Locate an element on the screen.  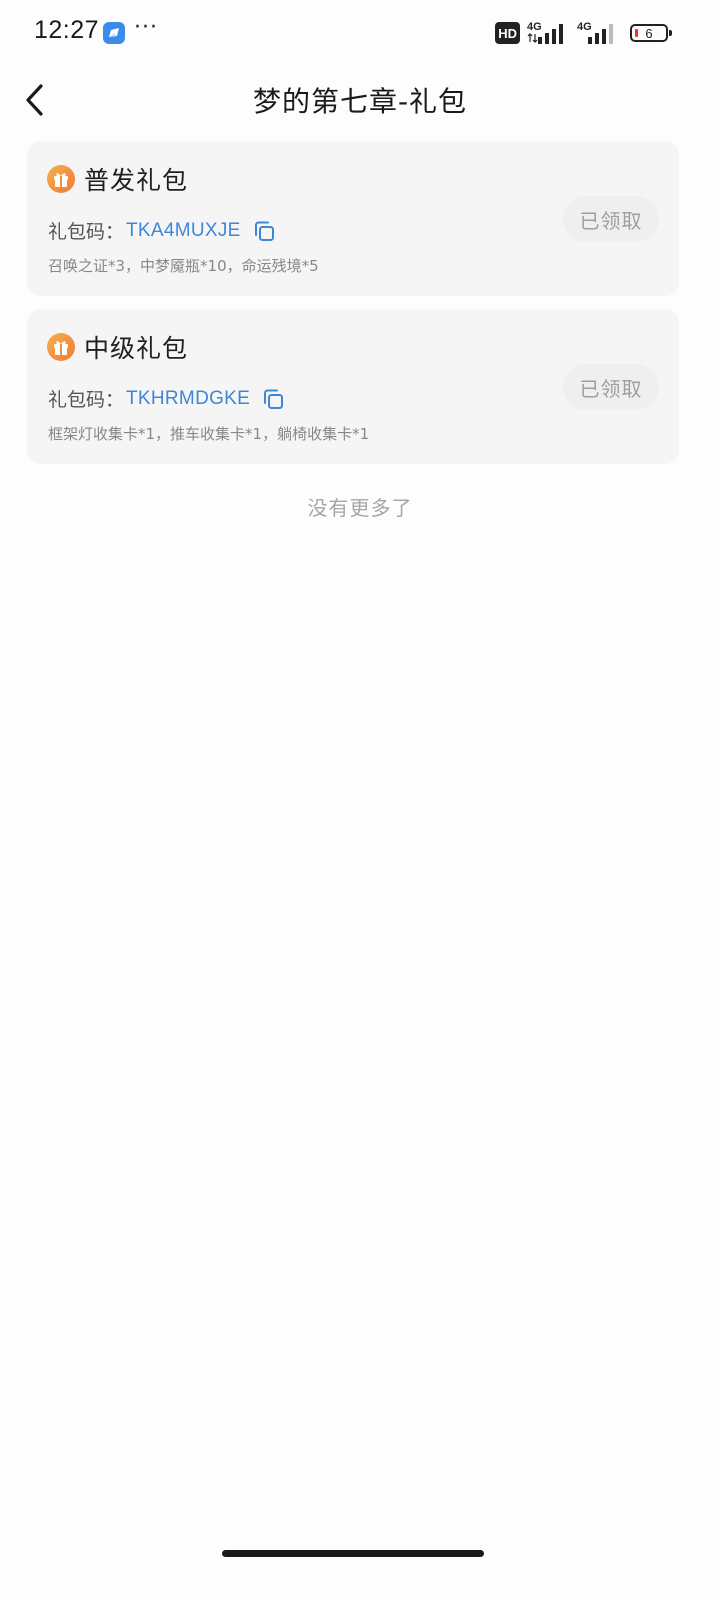
header: 梦的第七章-礼包 is located at coordinates (360, 100).